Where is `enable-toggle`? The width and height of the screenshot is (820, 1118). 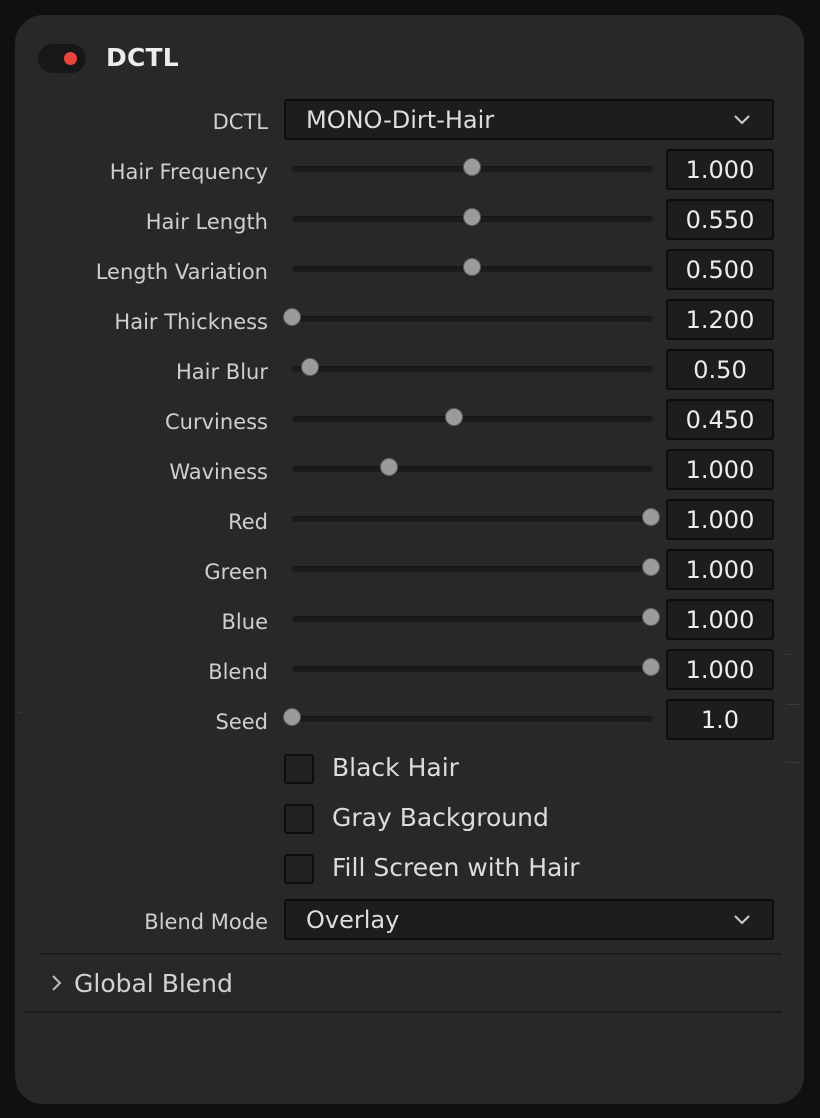 enable-toggle is located at coordinates (62, 58).